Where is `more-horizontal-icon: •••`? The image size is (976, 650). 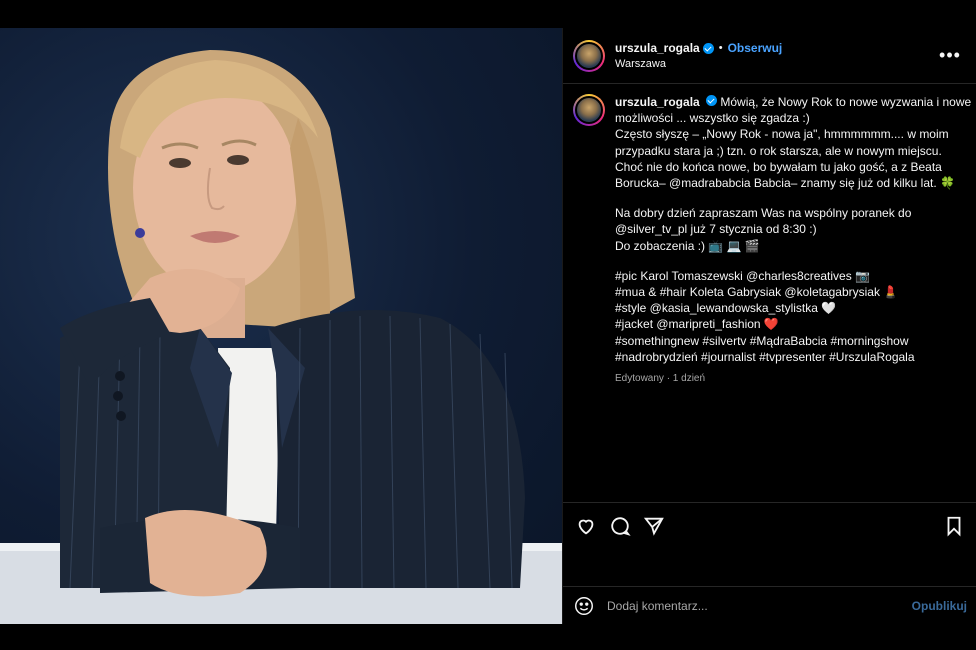
more-horizontal-icon: ••• is located at coordinates (950, 56).